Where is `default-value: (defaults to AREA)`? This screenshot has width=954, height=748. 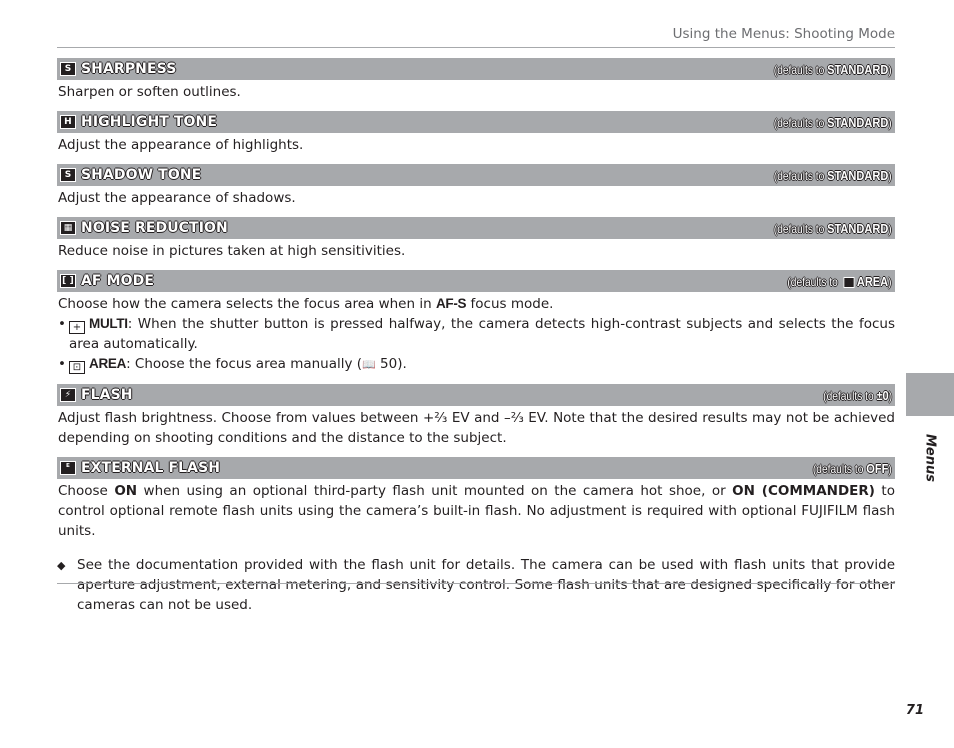 default-value: (defaults to AREA) is located at coordinates (839, 281).